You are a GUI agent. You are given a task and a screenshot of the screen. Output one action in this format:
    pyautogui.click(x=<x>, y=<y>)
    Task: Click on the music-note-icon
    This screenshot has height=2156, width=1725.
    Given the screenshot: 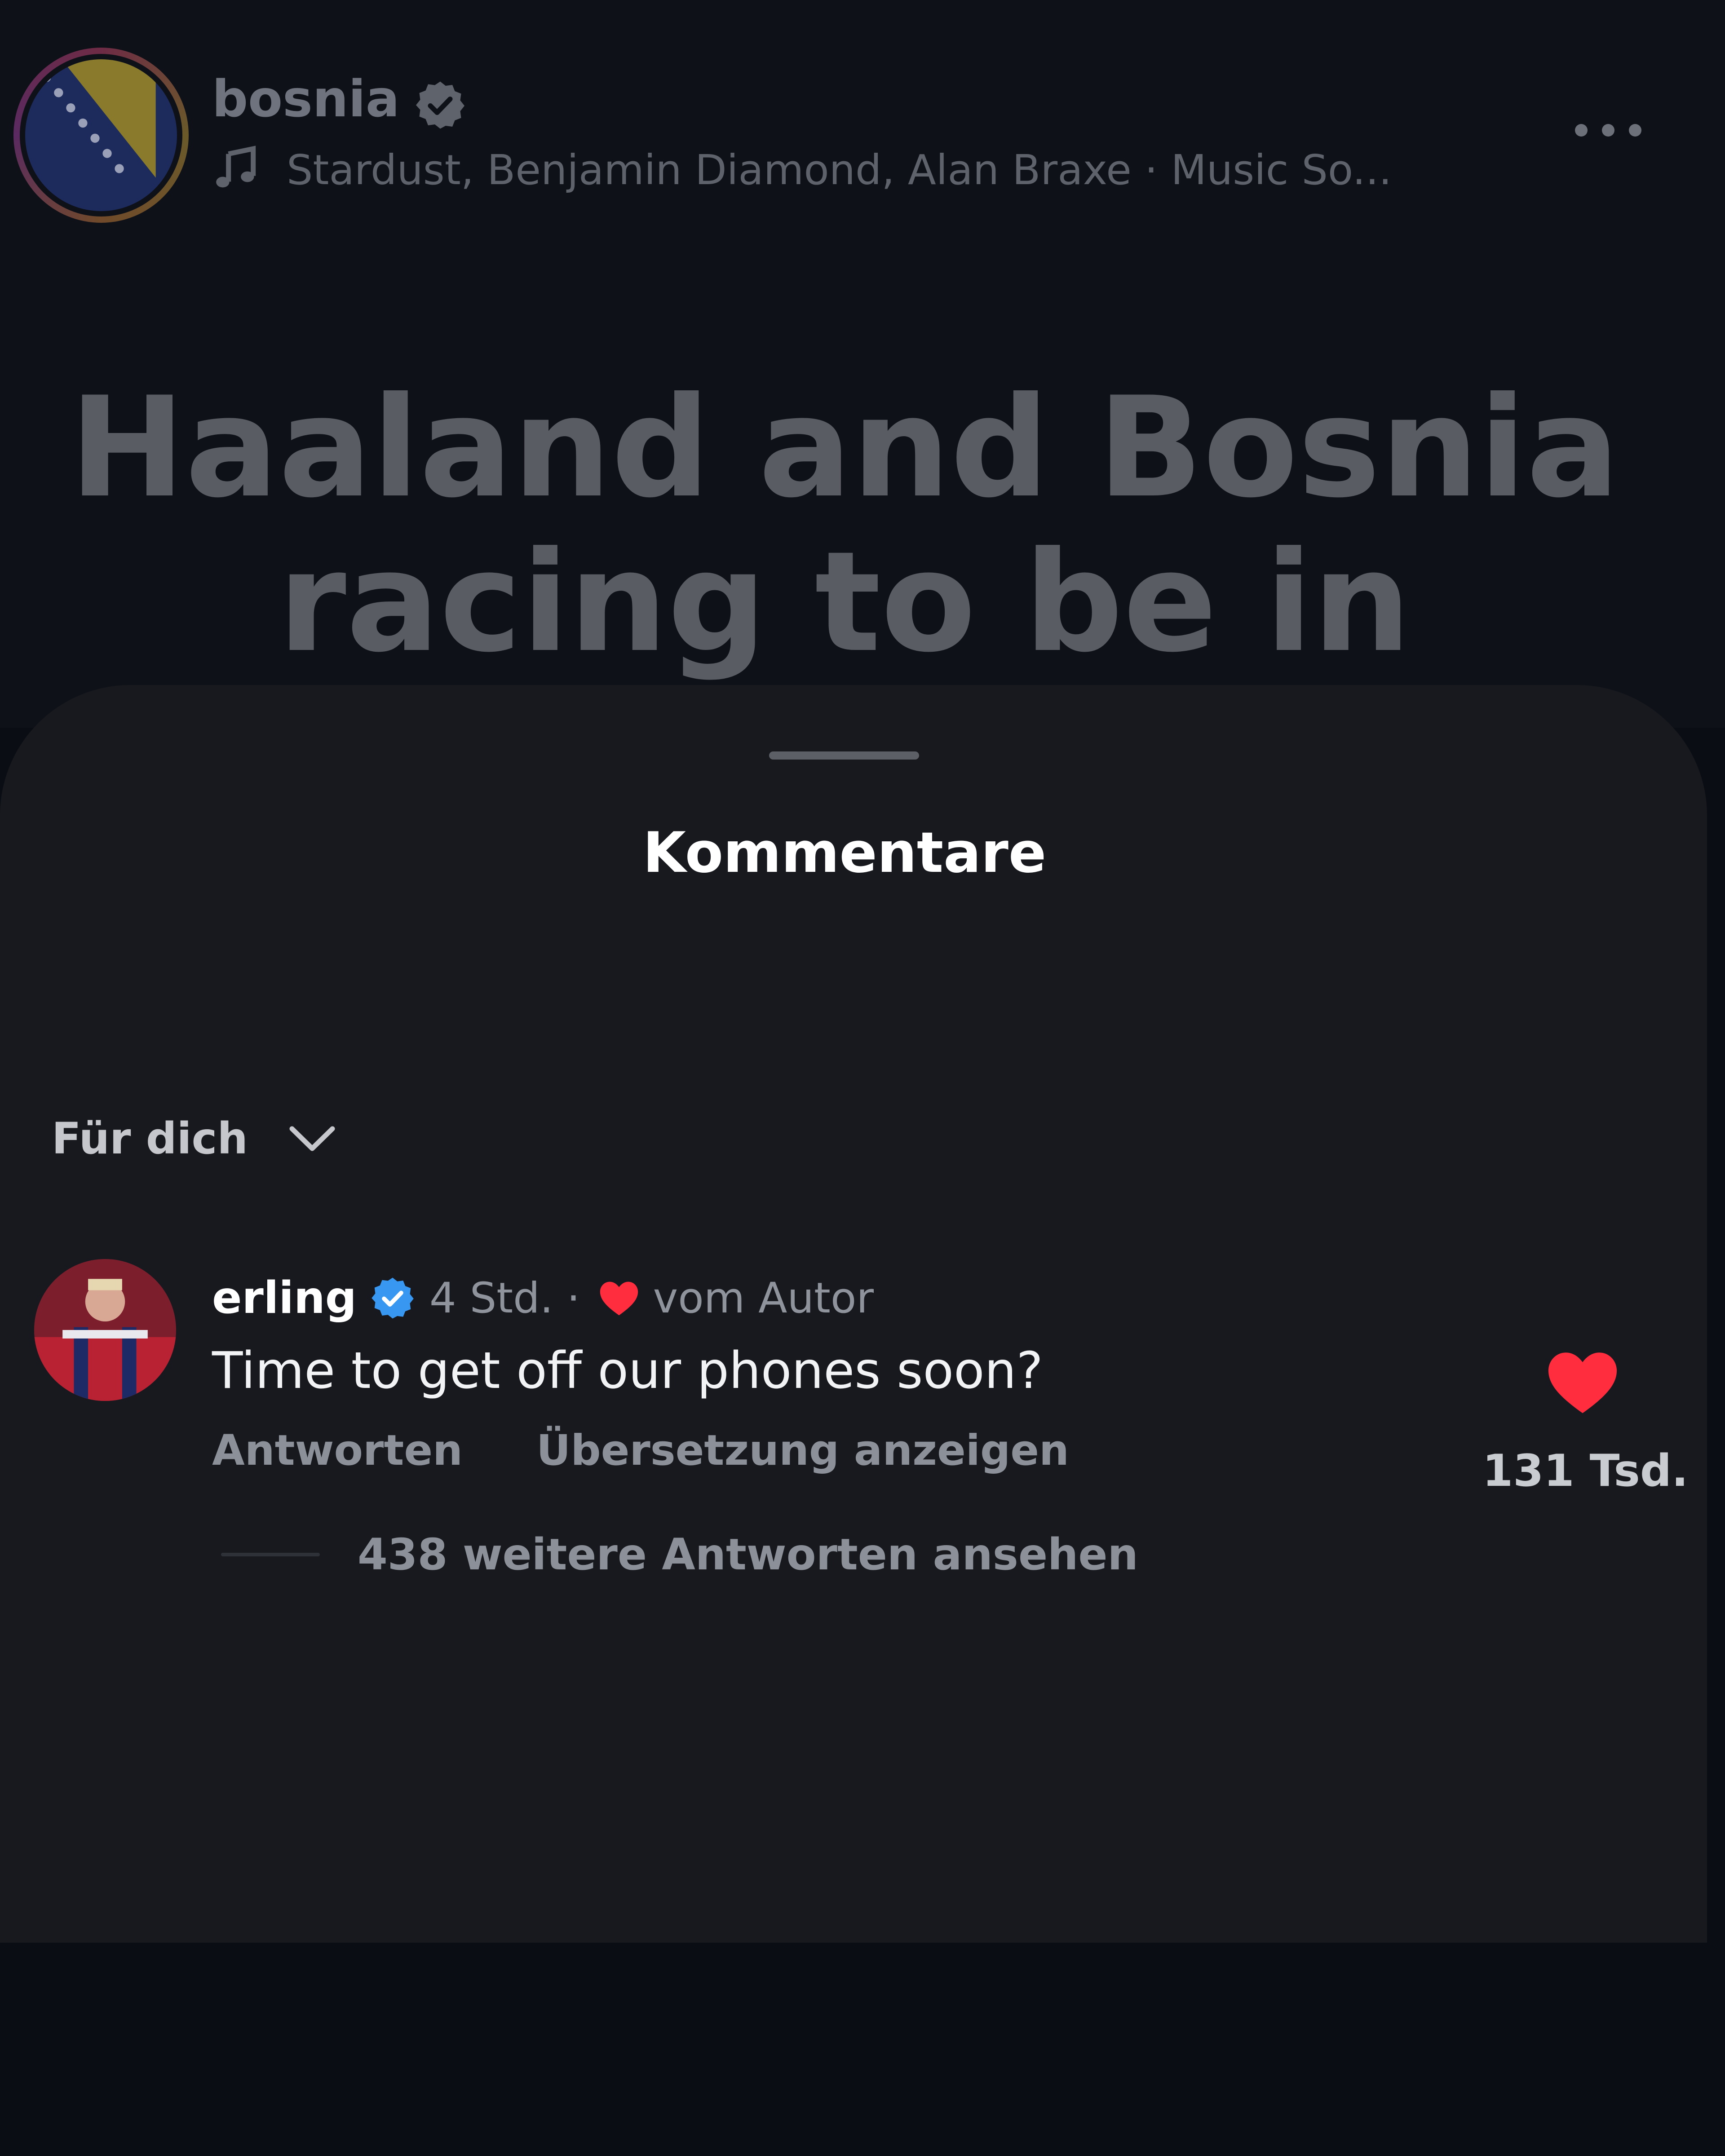 What is the action you would take?
    pyautogui.click(x=236, y=167)
    